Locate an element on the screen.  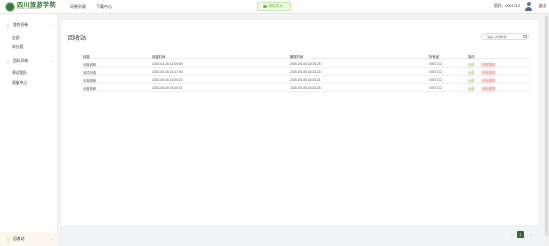
row-created: 2020-04-28 14:09:54 is located at coordinates (167, 64).